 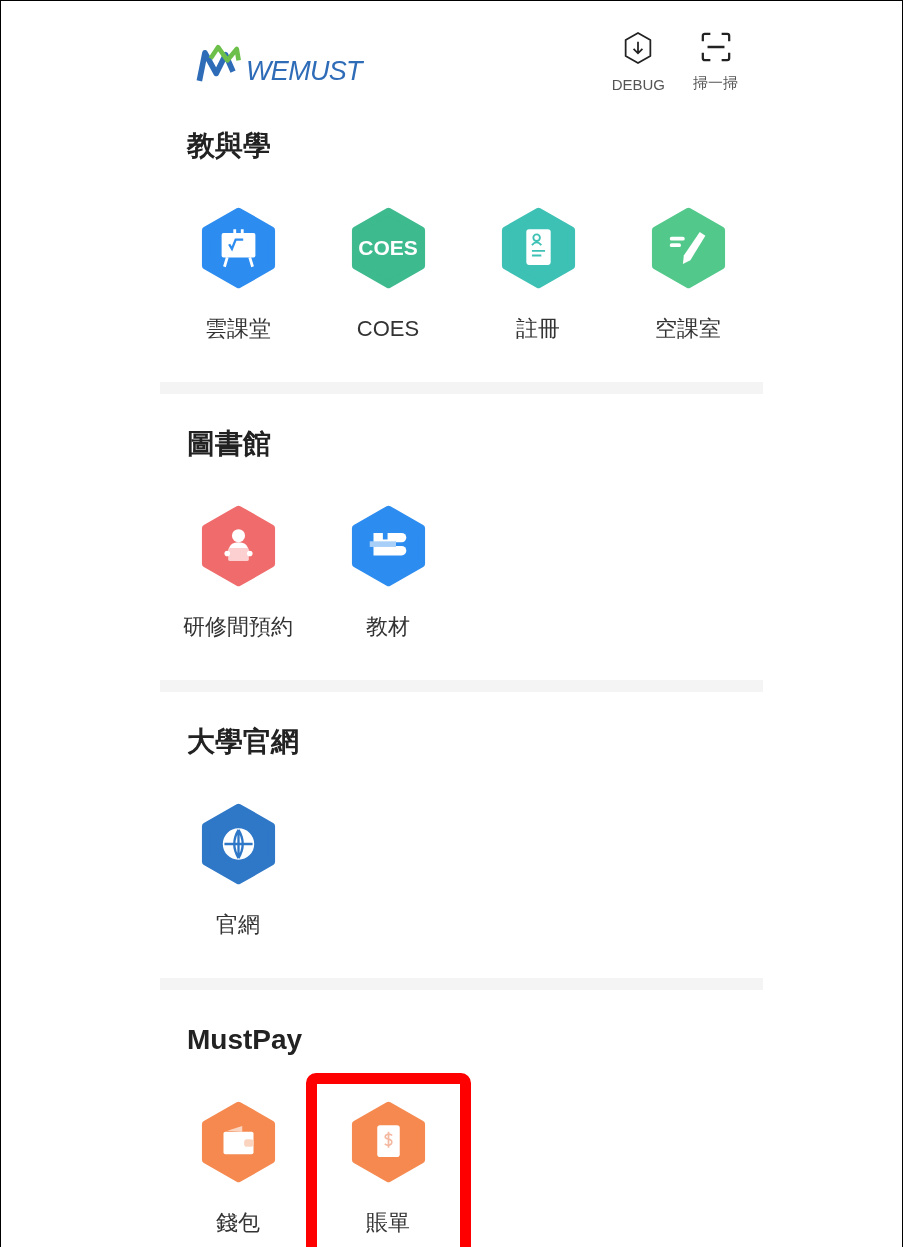 What do you see at coordinates (388, 573) in the screenshot?
I see `app-shortcut: 教材` at bounding box center [388, 573].